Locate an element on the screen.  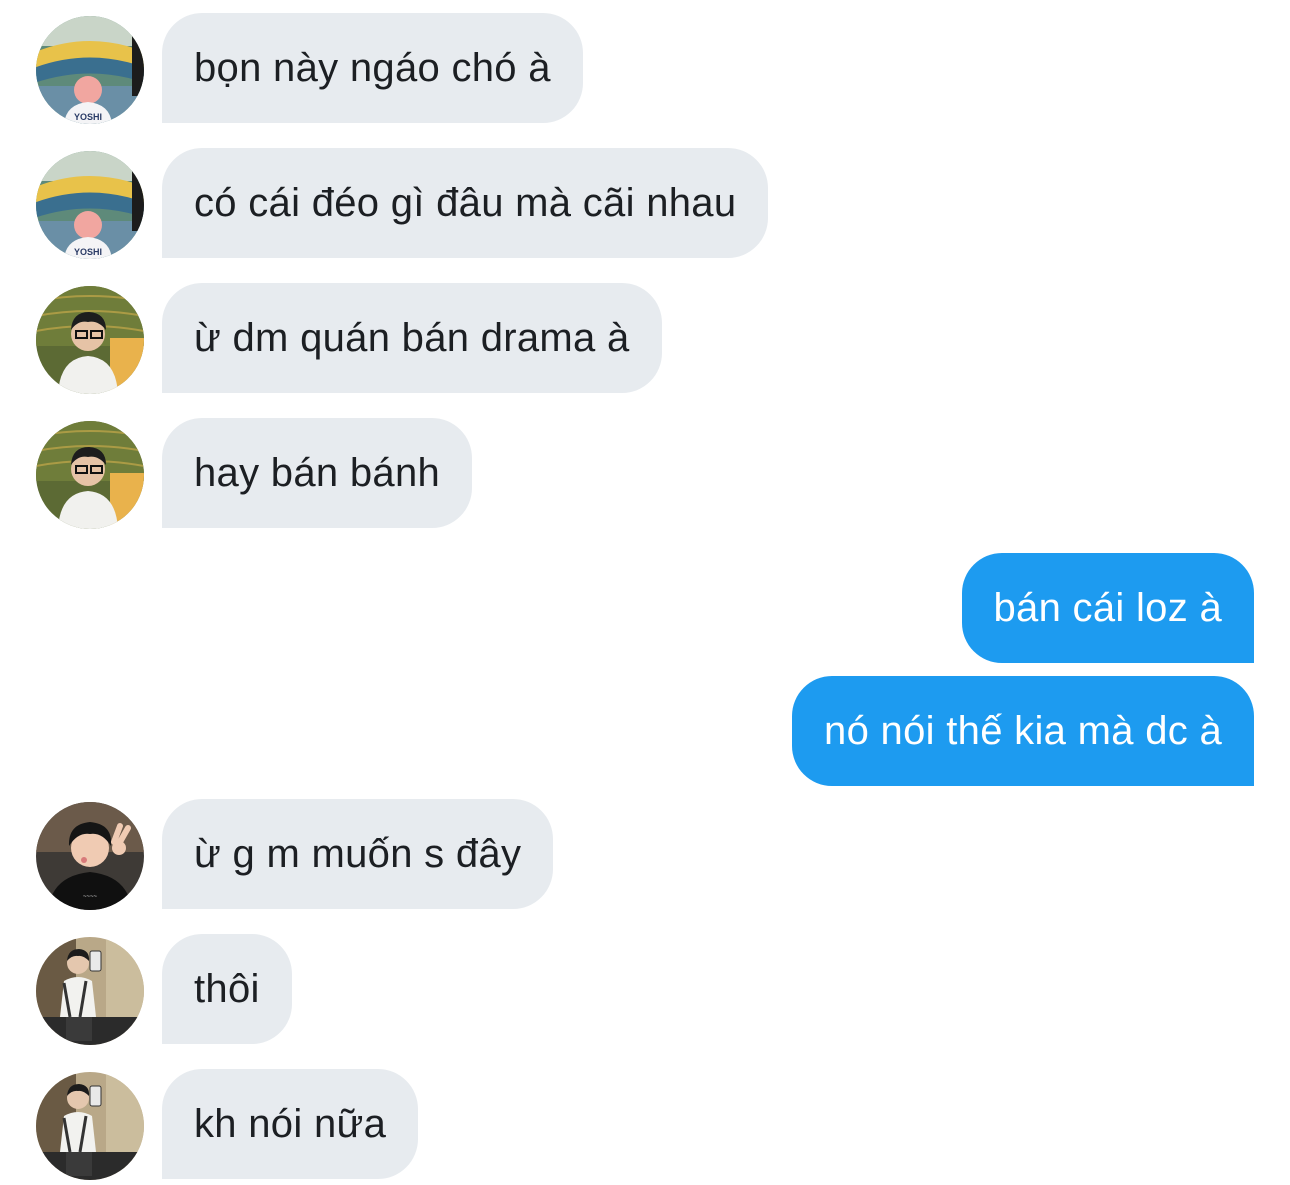
incoming-message-bubble: ừ g m muốn s đây is located at coordinates (358, 854).